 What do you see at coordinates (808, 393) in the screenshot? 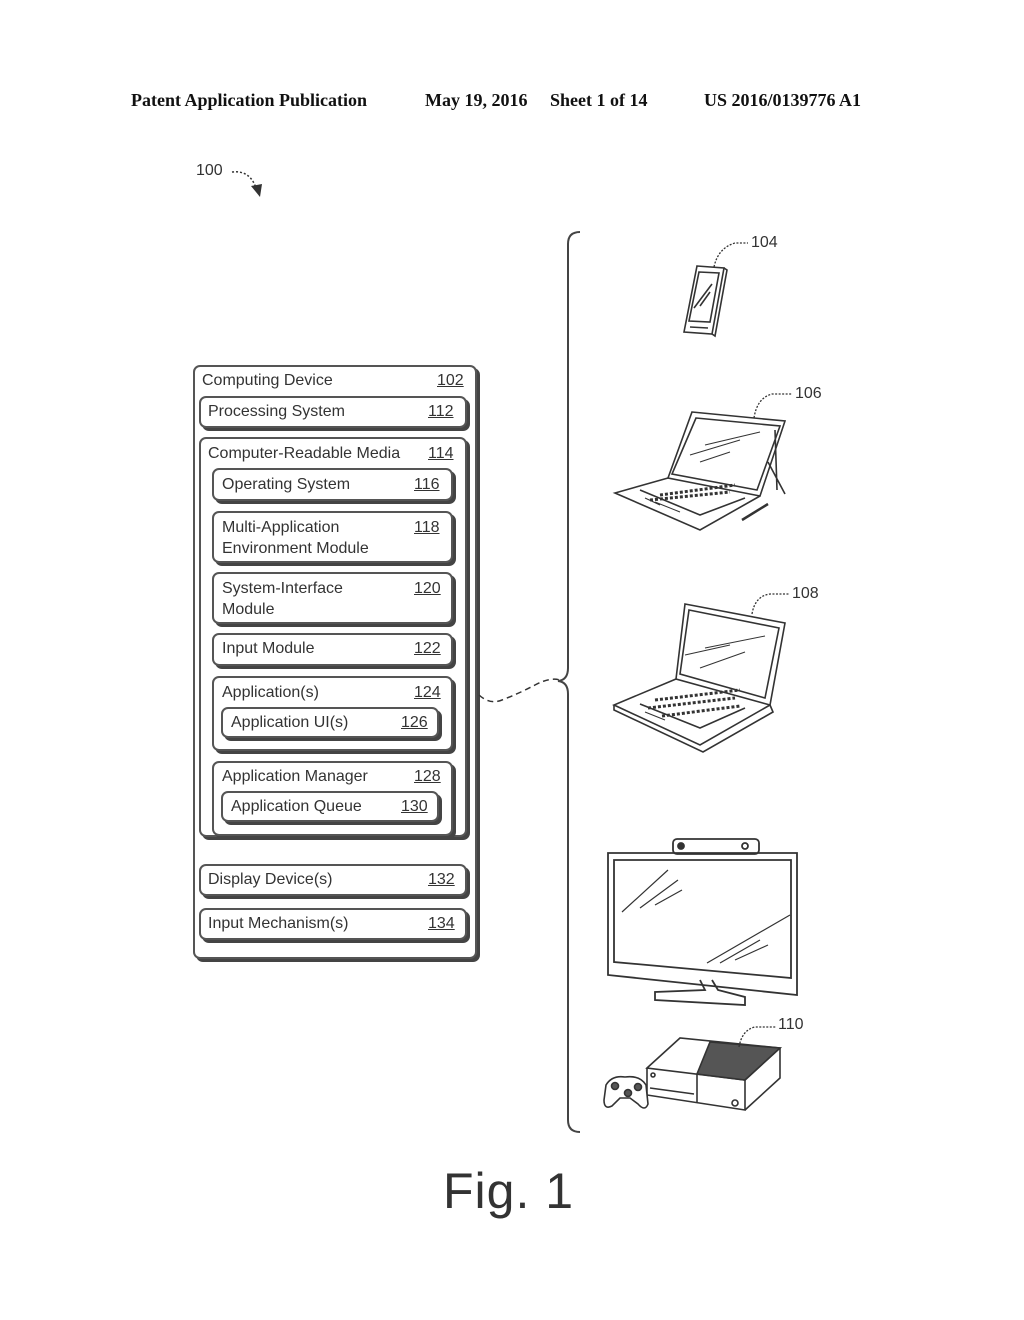
I see `tablet-laptop-ref: 106` at bounding box center [808, 393].